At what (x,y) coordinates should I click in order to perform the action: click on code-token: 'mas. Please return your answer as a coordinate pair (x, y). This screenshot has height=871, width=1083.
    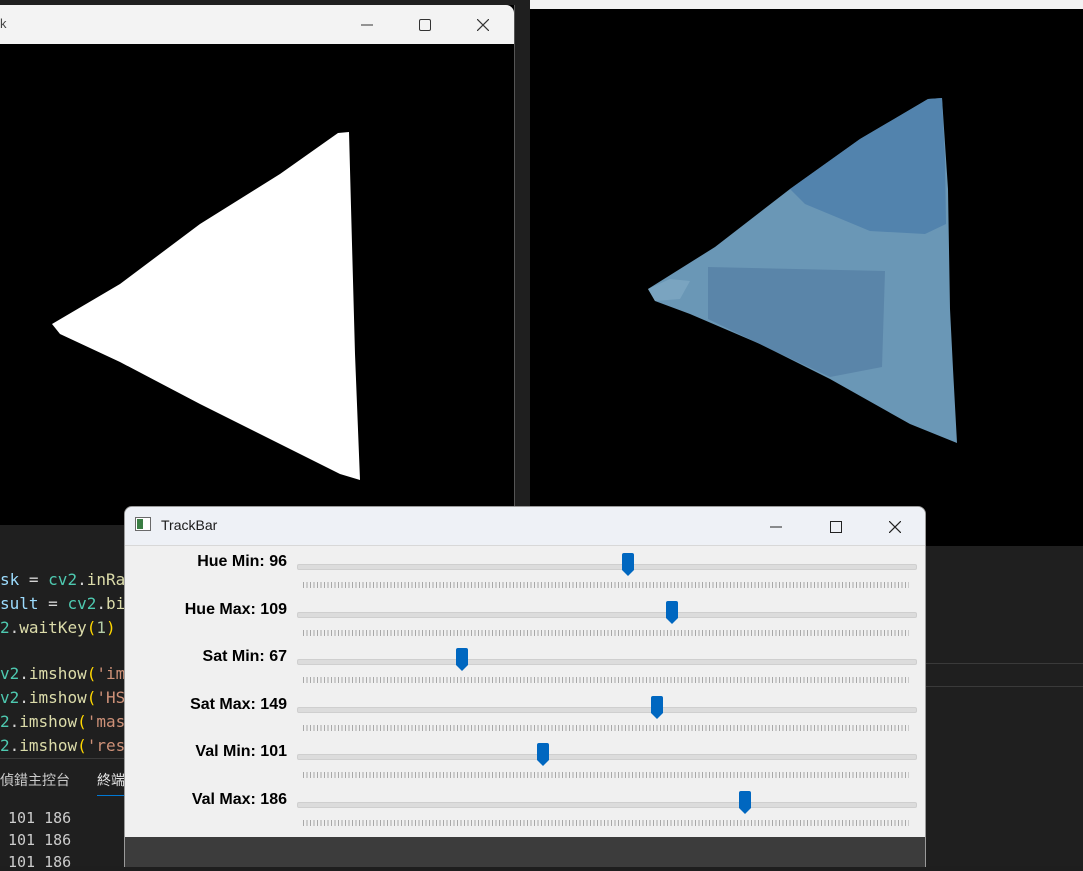
    Looking at the image, I should click on (106, 721).